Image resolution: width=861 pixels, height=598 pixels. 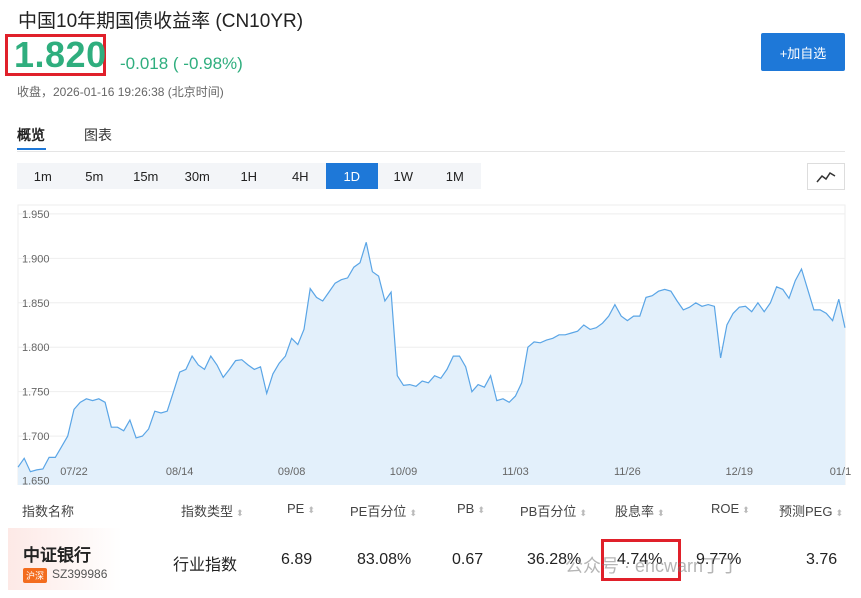 I want to click on x-tick-label: 12/19, so click(x=740, y=472).